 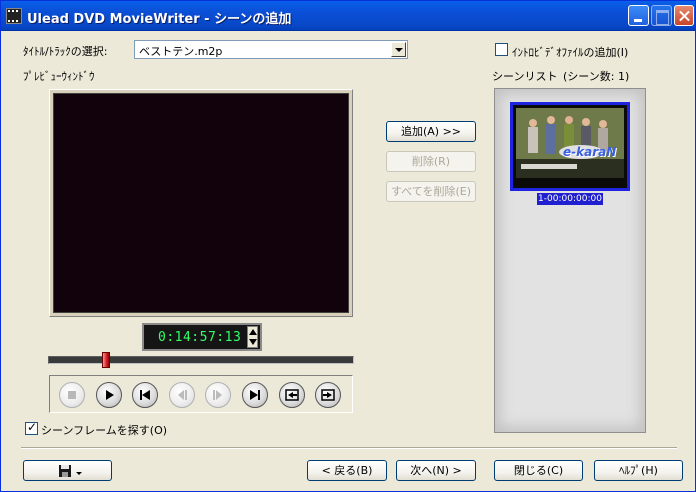 What do you see at coordinates (105, 360) in the screenshot?
I see `preview-slider-thumb` at bounding box center [105, 360].